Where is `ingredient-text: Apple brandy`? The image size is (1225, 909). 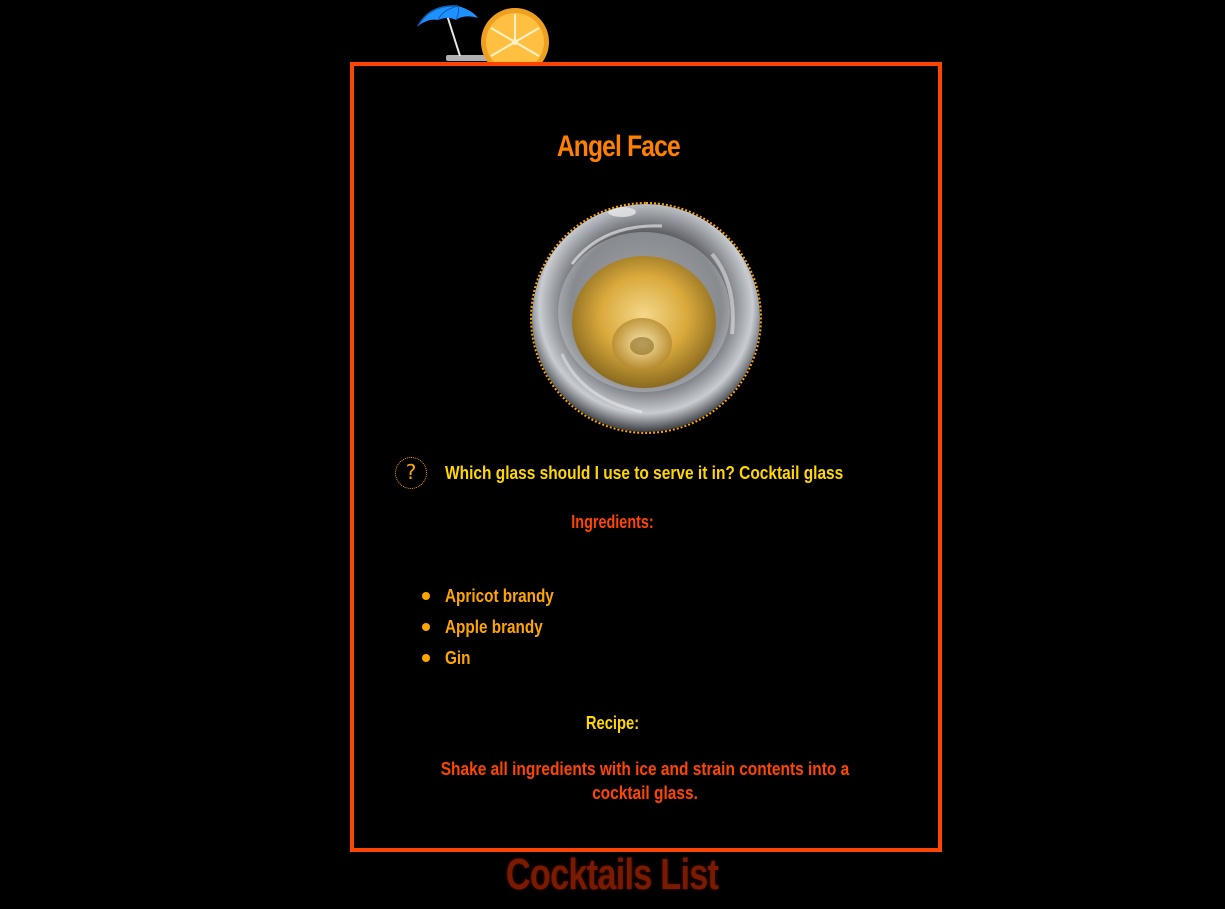 ingredient-text: Apple brandy is located at coordinates (494, 627).